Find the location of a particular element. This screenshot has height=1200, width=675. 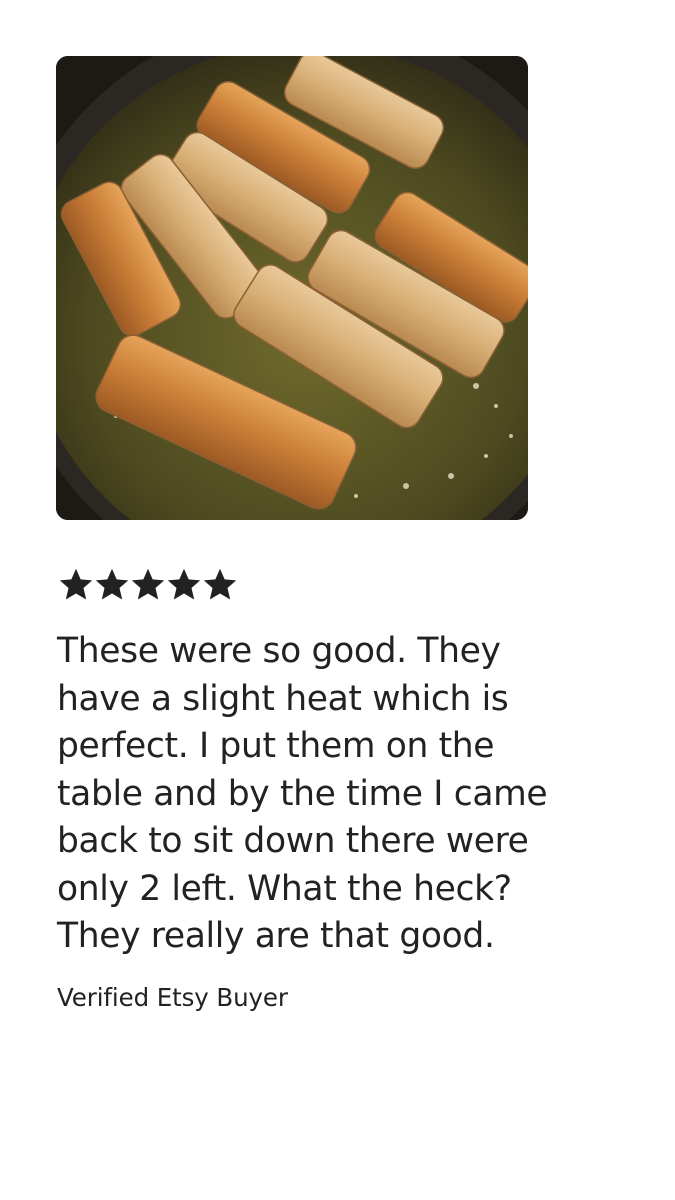

star-rating is located at coordinates (148, 584).